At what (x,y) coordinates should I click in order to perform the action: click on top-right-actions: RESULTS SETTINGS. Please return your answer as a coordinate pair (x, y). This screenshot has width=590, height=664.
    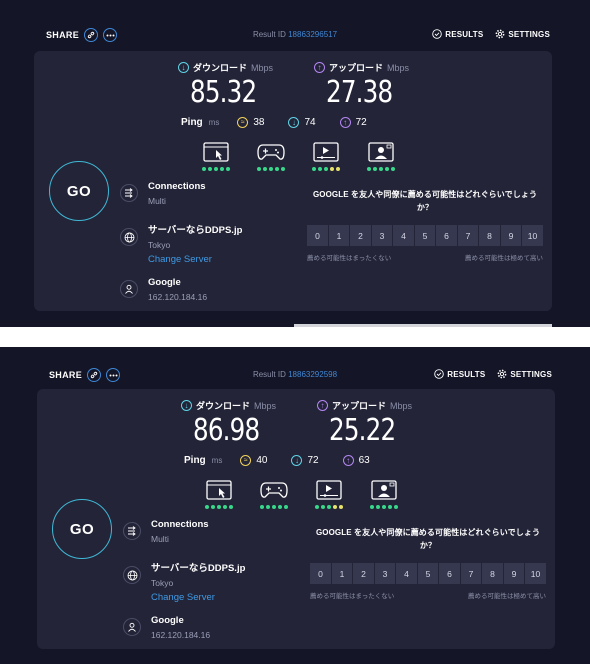
    Looking at the image, I should click on (491, 34).